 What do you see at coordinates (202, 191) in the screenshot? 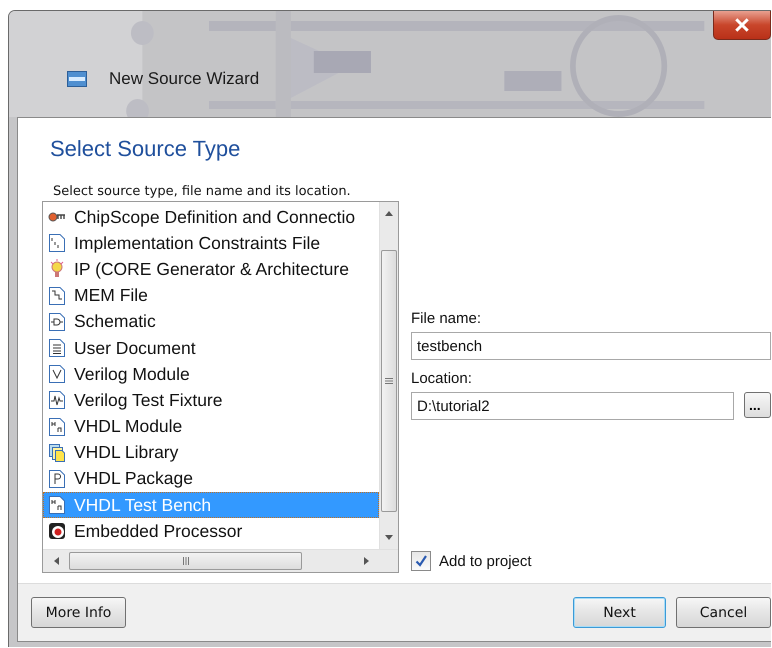
I see `instruction-text: Select source type, file name and its location.` at bounding box center [202, 191].